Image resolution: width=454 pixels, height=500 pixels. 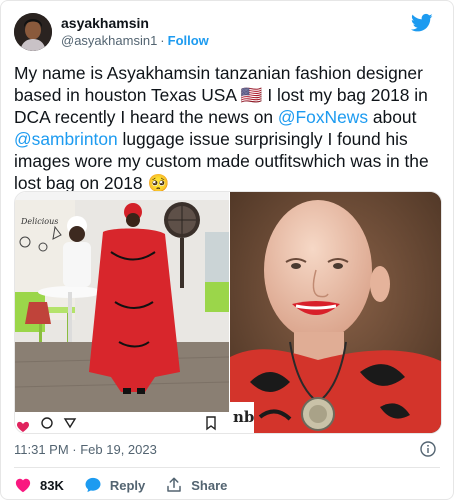 What do you see at coordinates (40, 221) in the screenshot?
I see `delicious-sign-text: Delicious` at bounding box center [40, 221].